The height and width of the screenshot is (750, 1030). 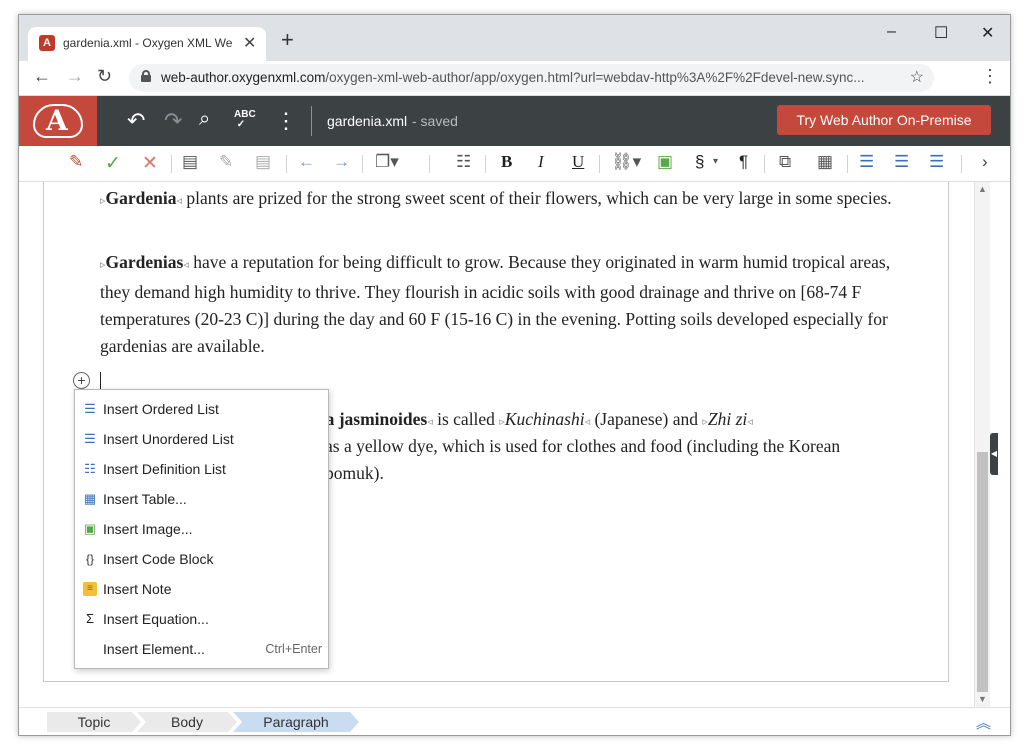 I want to click on tab-title: gardenia.xml - Oxygen XML Web Author, so click(x=148, y=43).